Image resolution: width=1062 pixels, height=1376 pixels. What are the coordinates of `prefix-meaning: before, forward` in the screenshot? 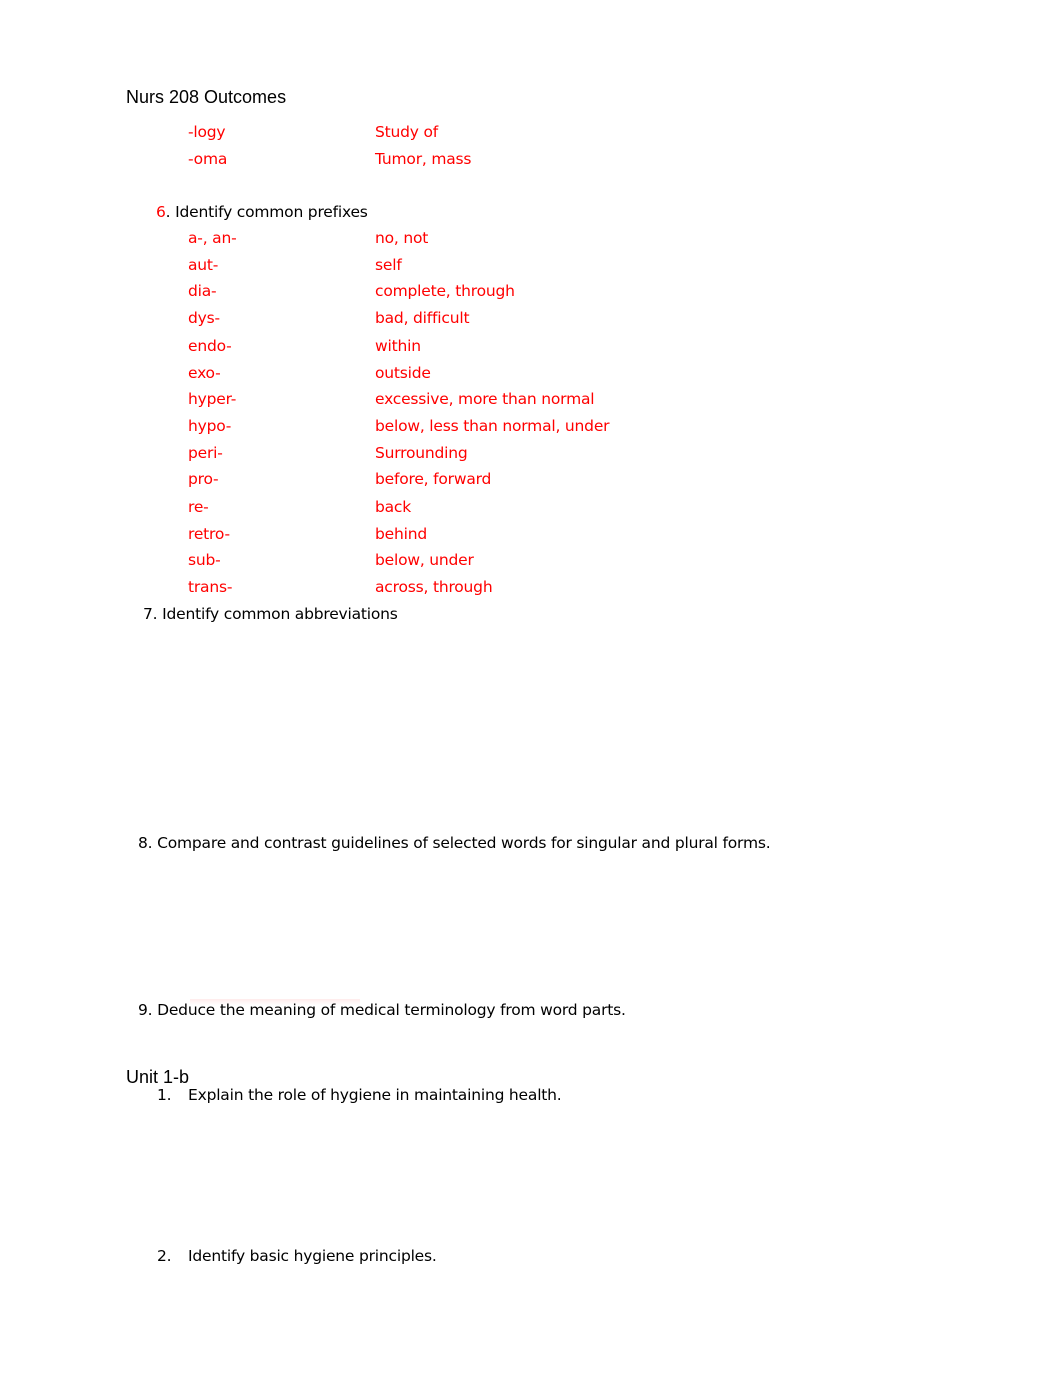 It's located at (433, 479).